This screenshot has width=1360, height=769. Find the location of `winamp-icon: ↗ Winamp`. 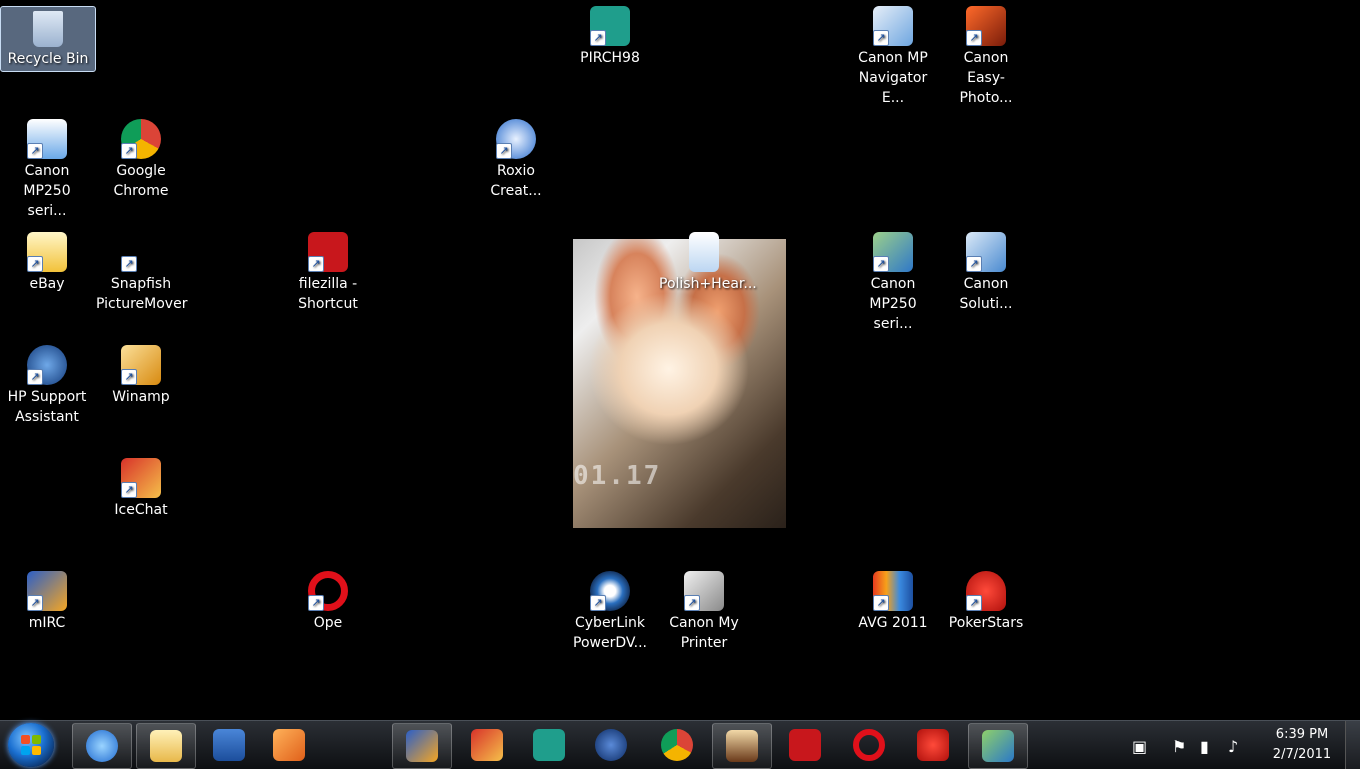

winamp-icon: ↗ Winamp is located at coordinates (141, 373).